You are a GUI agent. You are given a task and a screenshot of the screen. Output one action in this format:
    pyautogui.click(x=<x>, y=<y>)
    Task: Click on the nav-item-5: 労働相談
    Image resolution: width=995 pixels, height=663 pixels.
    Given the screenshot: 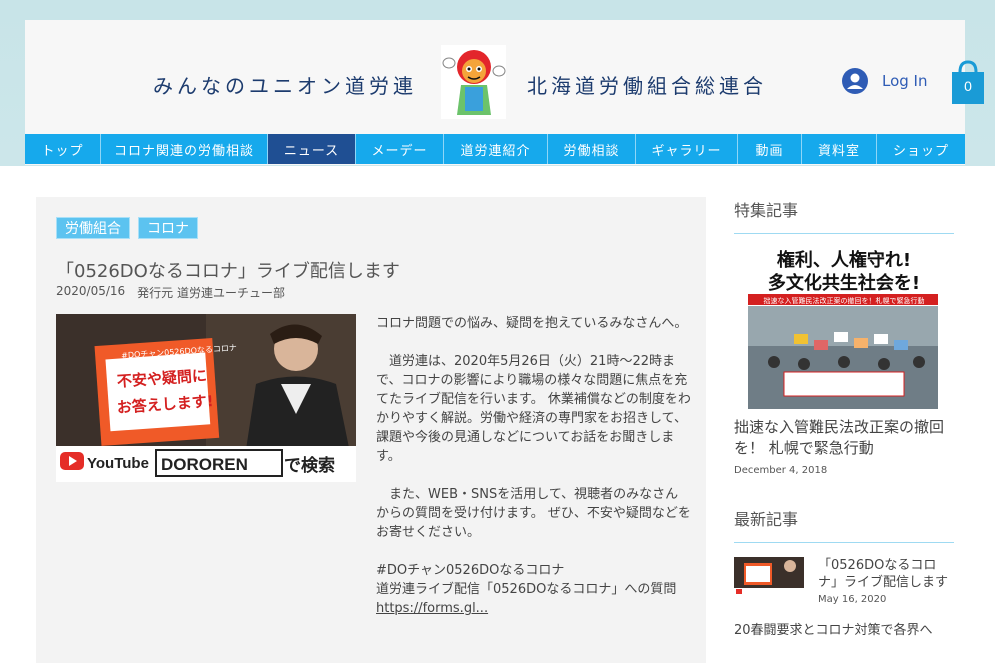 What is the action you would take?
    pyautogui.click(x=592, y=149)
    